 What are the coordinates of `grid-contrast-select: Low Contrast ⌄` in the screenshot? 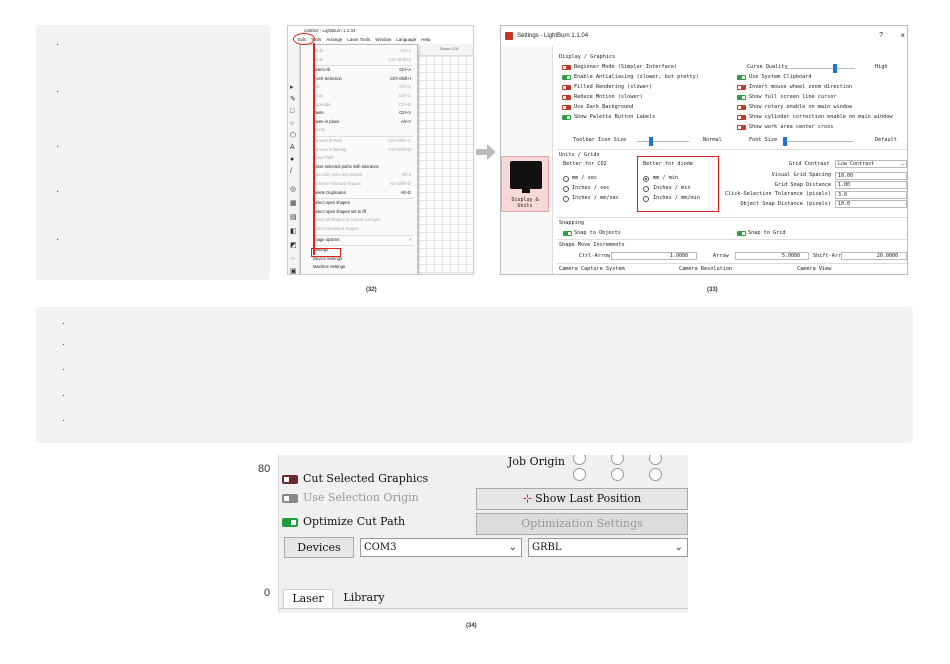 It's located at (871, 164).